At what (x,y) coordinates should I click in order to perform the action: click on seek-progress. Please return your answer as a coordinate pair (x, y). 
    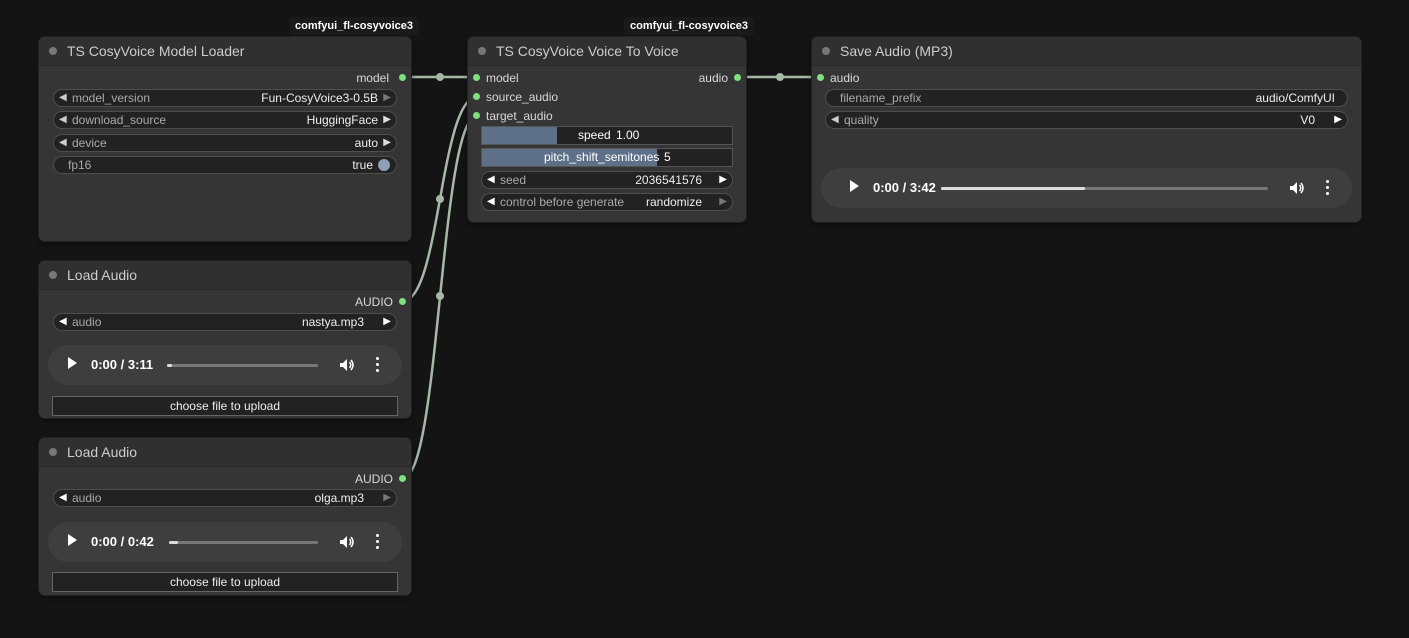
    Looking at the image, I should click on (173, 542).